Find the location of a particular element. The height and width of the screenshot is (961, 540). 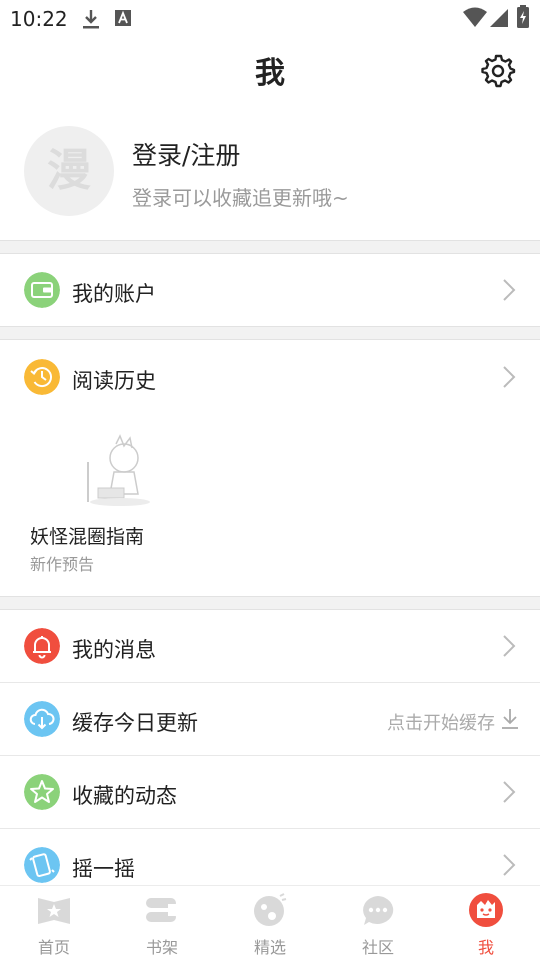

tab-me: 我 is located at coordinates (486, 923).